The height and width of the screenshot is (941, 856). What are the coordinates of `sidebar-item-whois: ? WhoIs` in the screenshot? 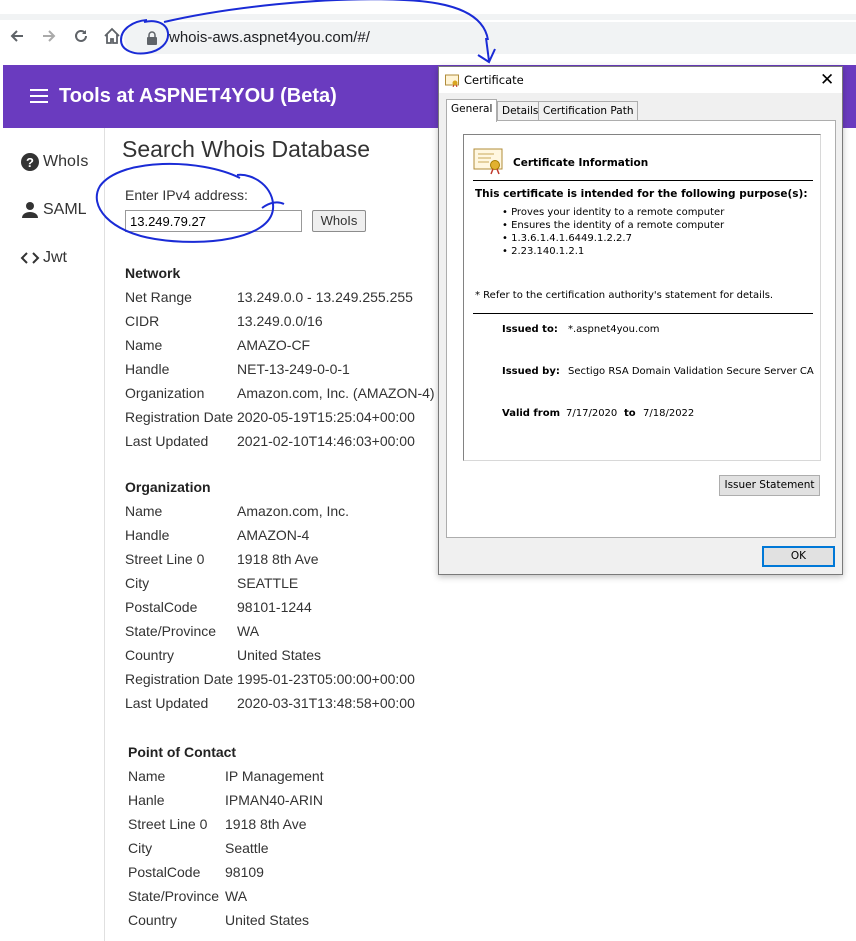 It's located at (54, 162).